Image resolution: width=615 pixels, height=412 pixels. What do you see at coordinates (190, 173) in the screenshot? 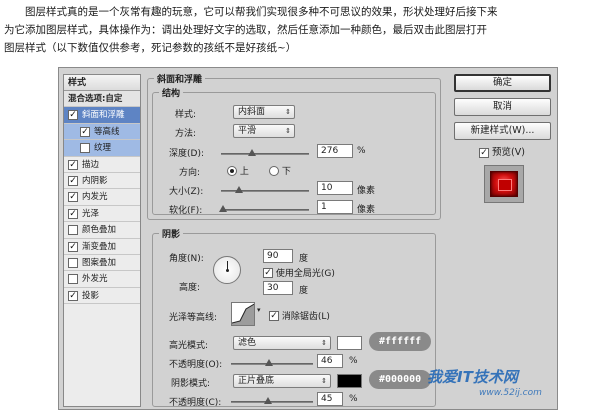
I see `direction-label: 方向:` at bounding box center [190, 173].